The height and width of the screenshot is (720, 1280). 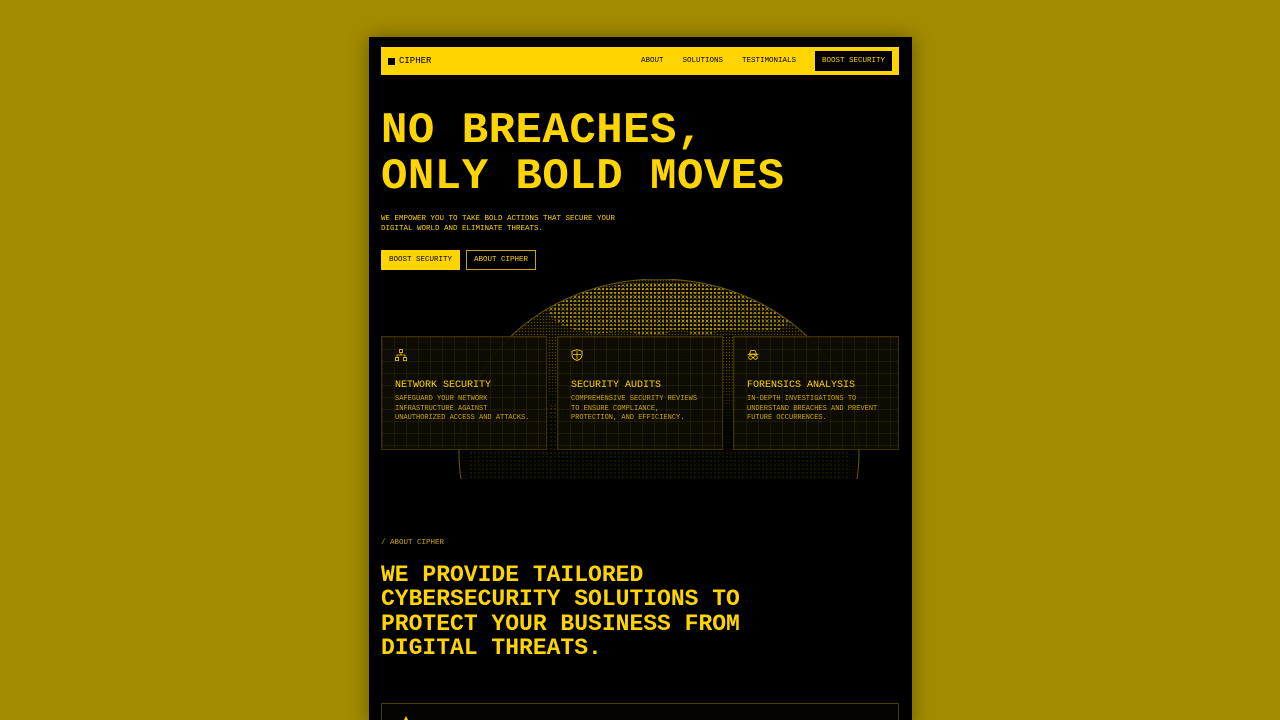 What do you see at coordinates (413, 543) in the screenshot?
I see `about-section-tag: / ABOUT CIPHER` at bounding box center [413, 543].